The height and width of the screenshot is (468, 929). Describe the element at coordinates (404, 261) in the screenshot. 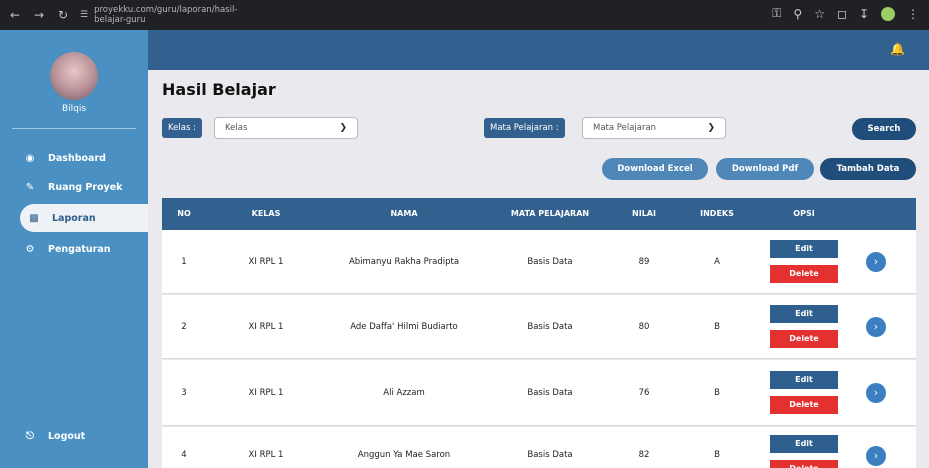

I see `cell-nama: Abimanyu Rakha Pradipta` at that location.